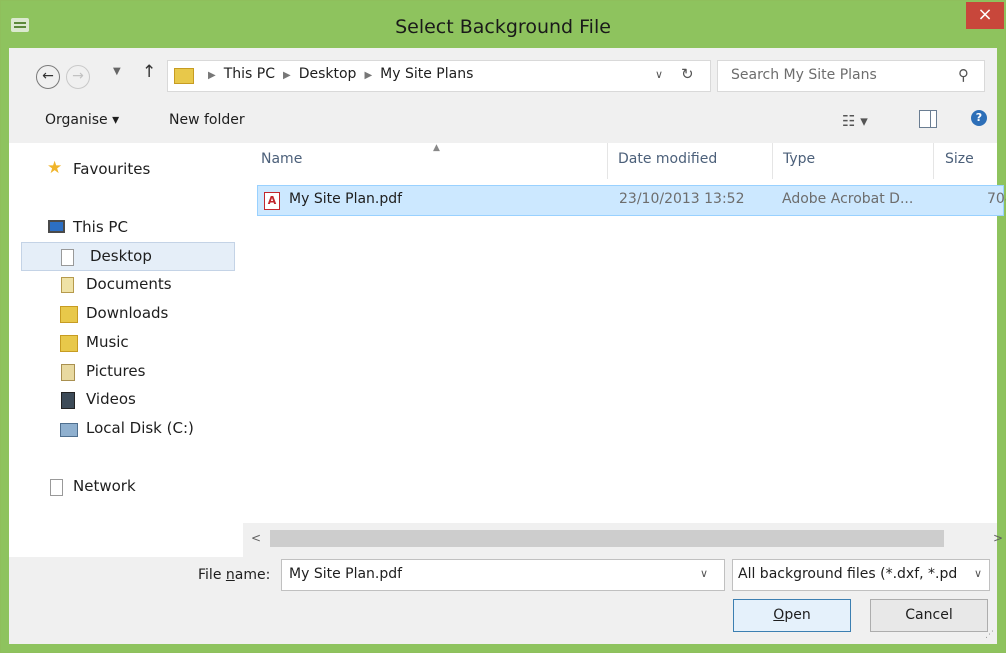  I want to click on breadcrumb-this-pc: This PC, so click(249, 74).